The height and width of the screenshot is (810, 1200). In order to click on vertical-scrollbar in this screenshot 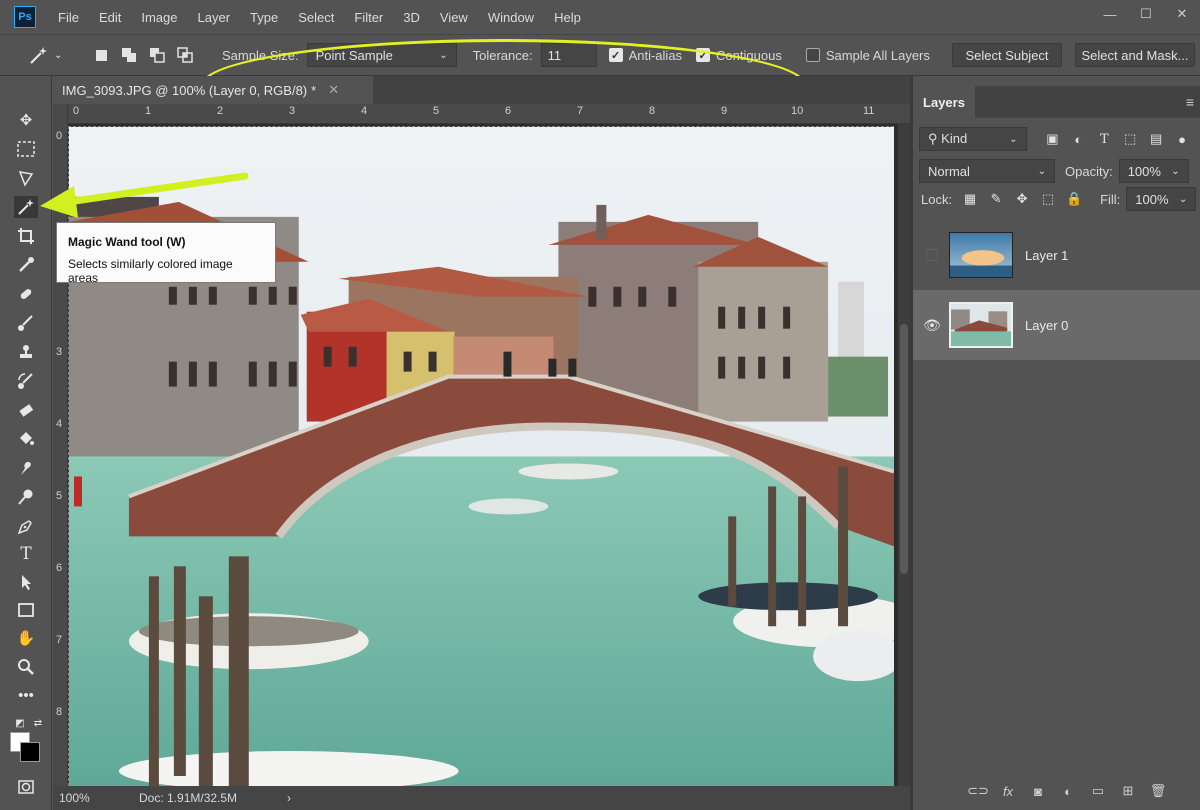, I will do `click(904, 455)`.